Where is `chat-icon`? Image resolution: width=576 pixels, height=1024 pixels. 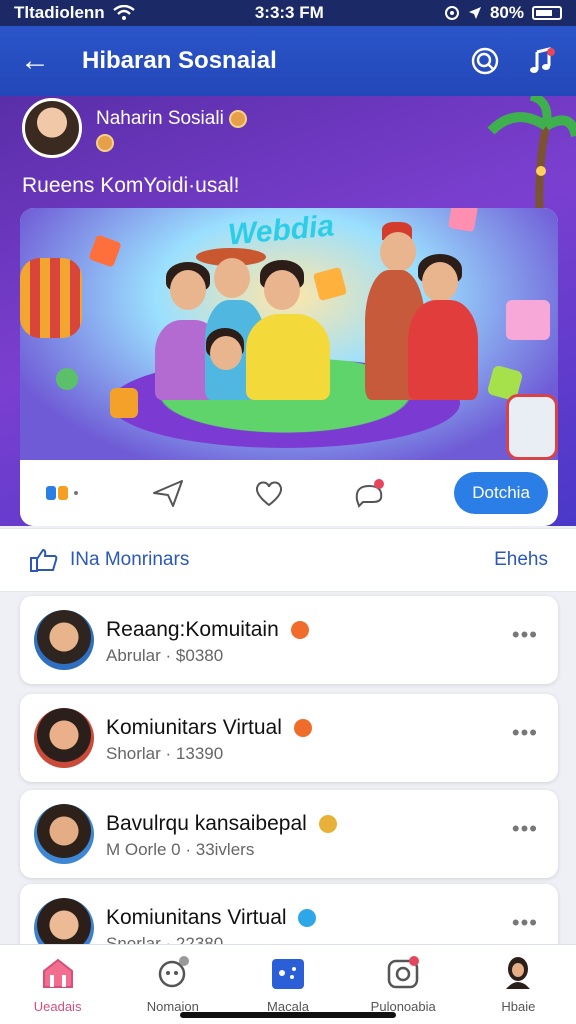
chat-icon is located at coordinates (173, 972).